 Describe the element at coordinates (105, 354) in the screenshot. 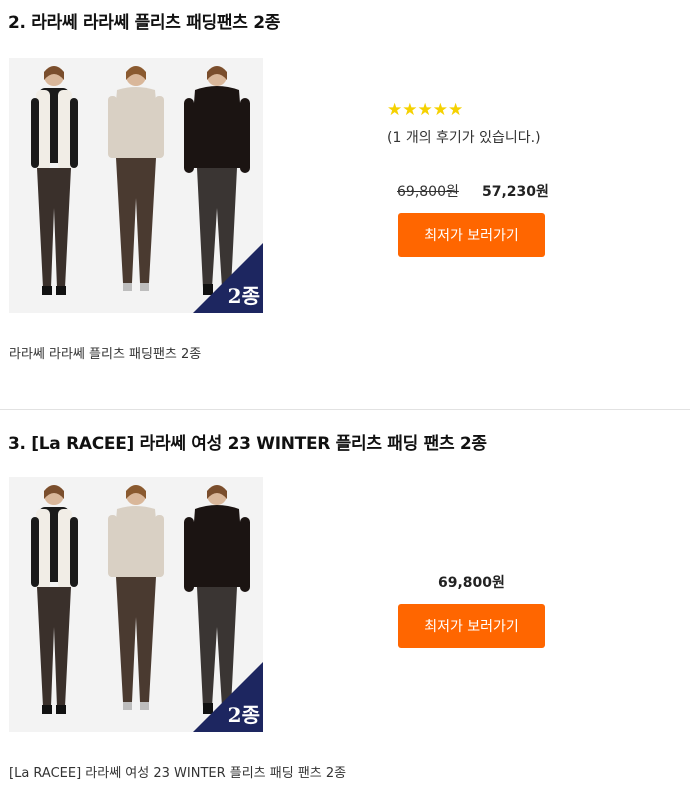

I see `product-caption: 라라쎄 라라쎄 플리츠 패딩팬츠 2종` at that location.